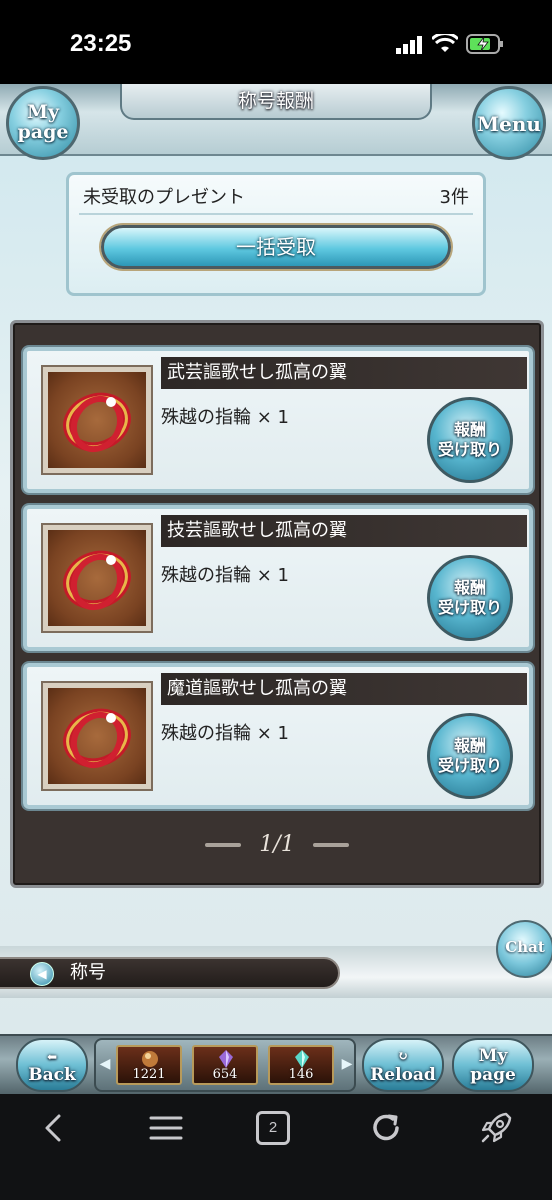 This screenshot has height=1200, width=552. What do you see at coordinates (54, 1128) in the screenshot?
I see `back-icon` at bounding box center [54, 1128].